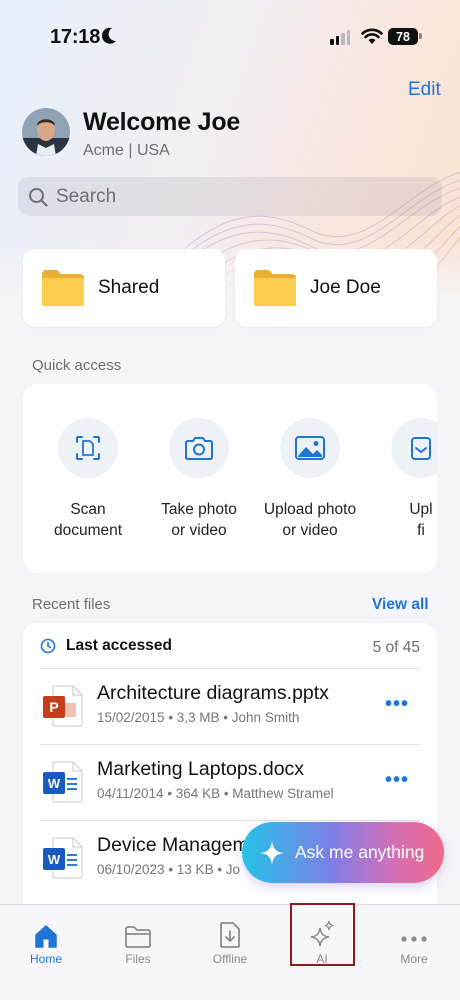  Describe the element at coordinates (38, 197) in the screenshot. I see `search-icon` at that location.